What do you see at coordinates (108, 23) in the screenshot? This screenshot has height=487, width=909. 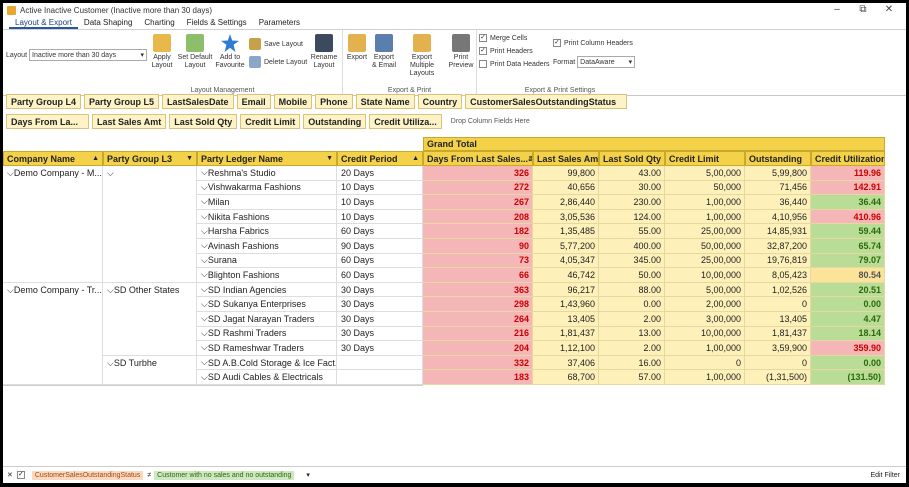 I see `tab-data-shaping: Data Shaping` at bounding box center [108, 23].